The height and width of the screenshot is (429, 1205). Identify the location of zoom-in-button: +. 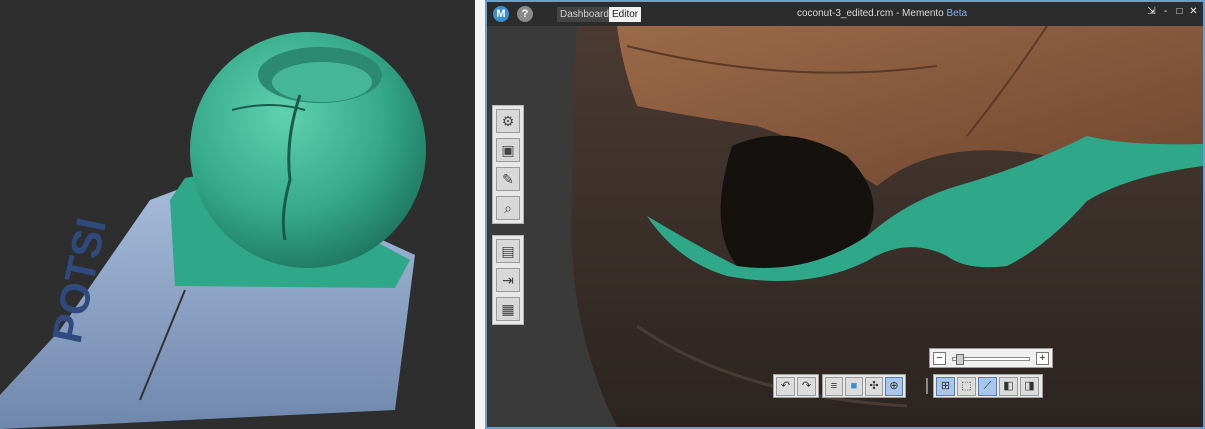
(1042, 358).